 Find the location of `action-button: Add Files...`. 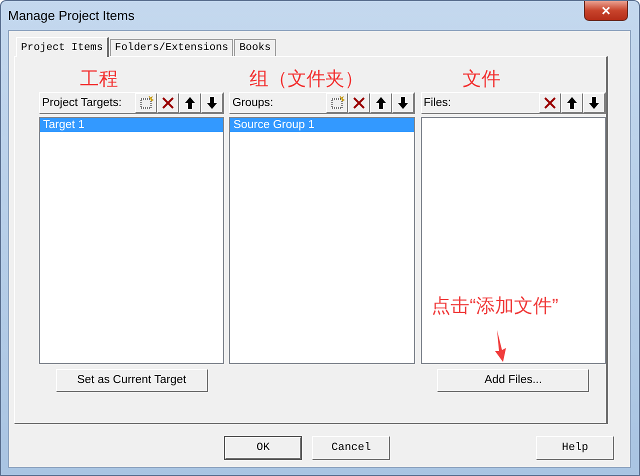

action-button: Add Files... is located at coordinates (513, 380).